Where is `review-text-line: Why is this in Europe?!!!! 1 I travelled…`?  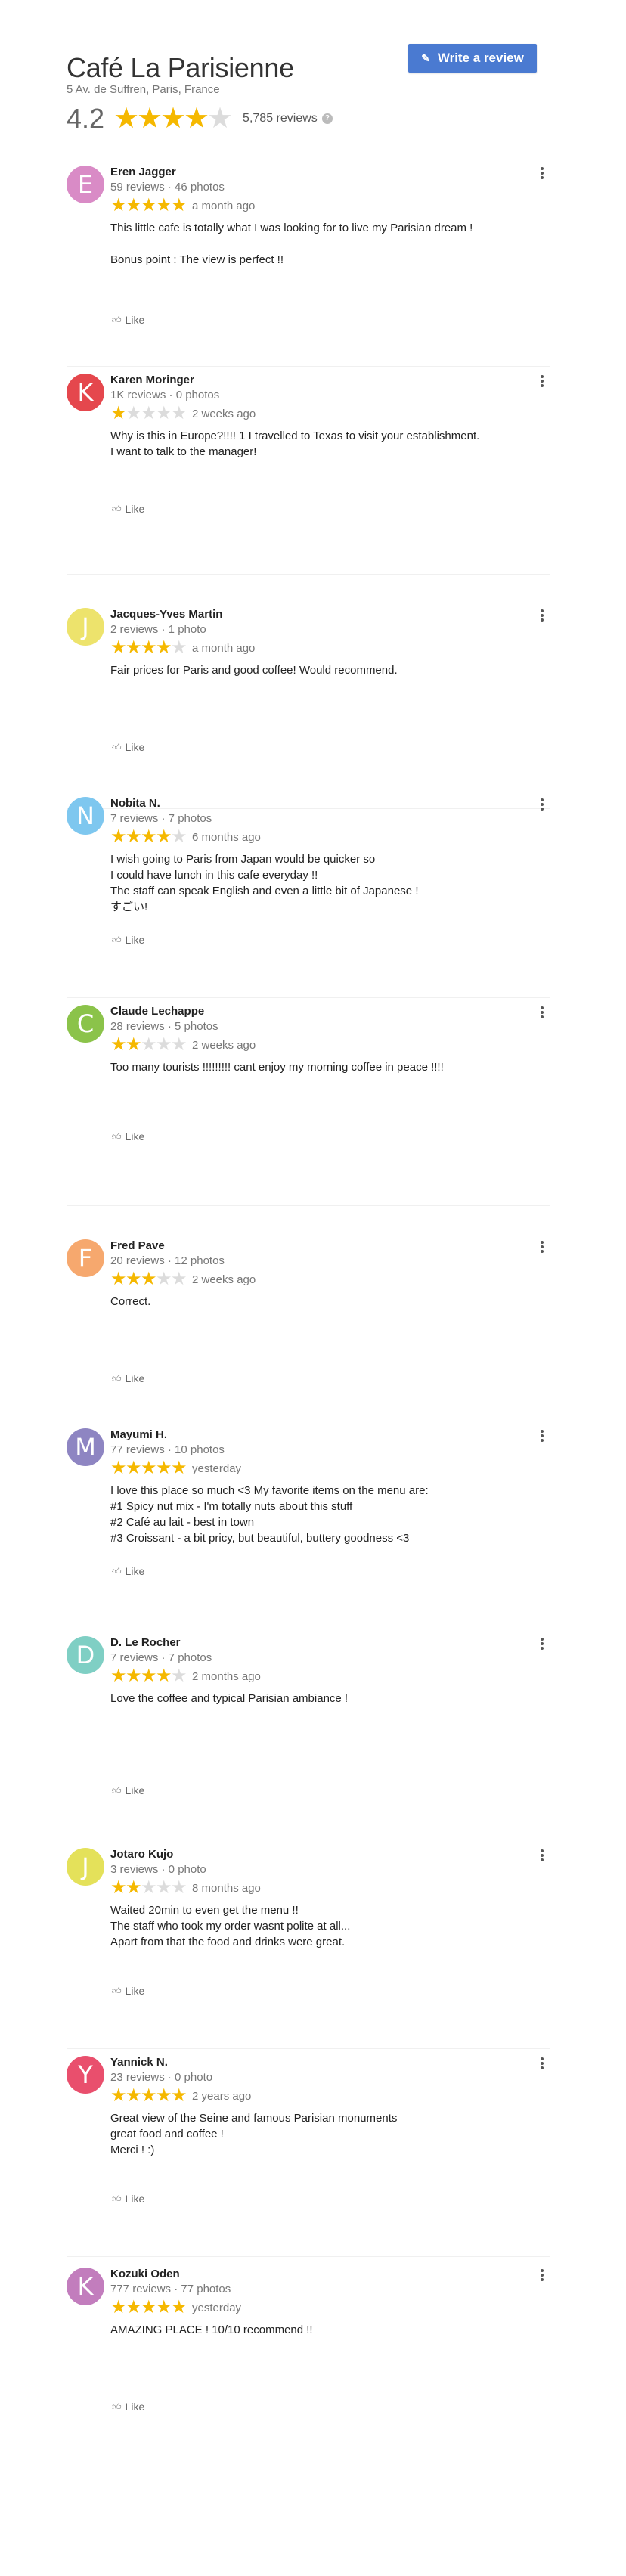
review-text-line: Why is this in Europe?!!!! 1 I travelled… is located at coordinates (295, 435).